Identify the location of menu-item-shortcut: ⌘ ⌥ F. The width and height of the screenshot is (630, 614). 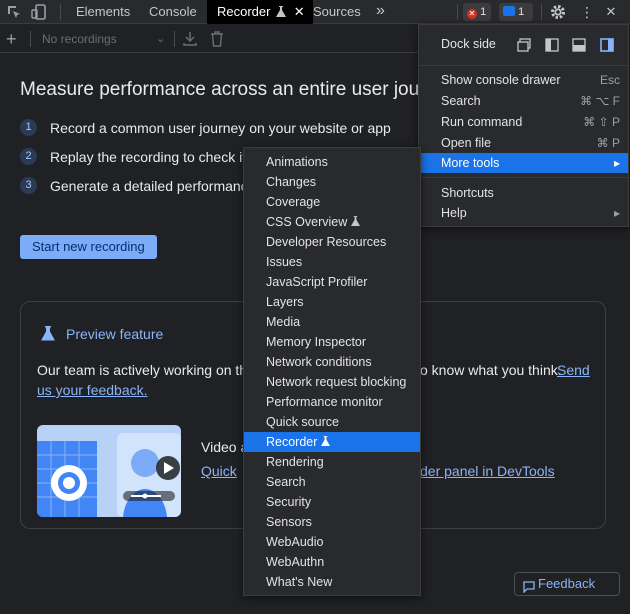
(600, 101).